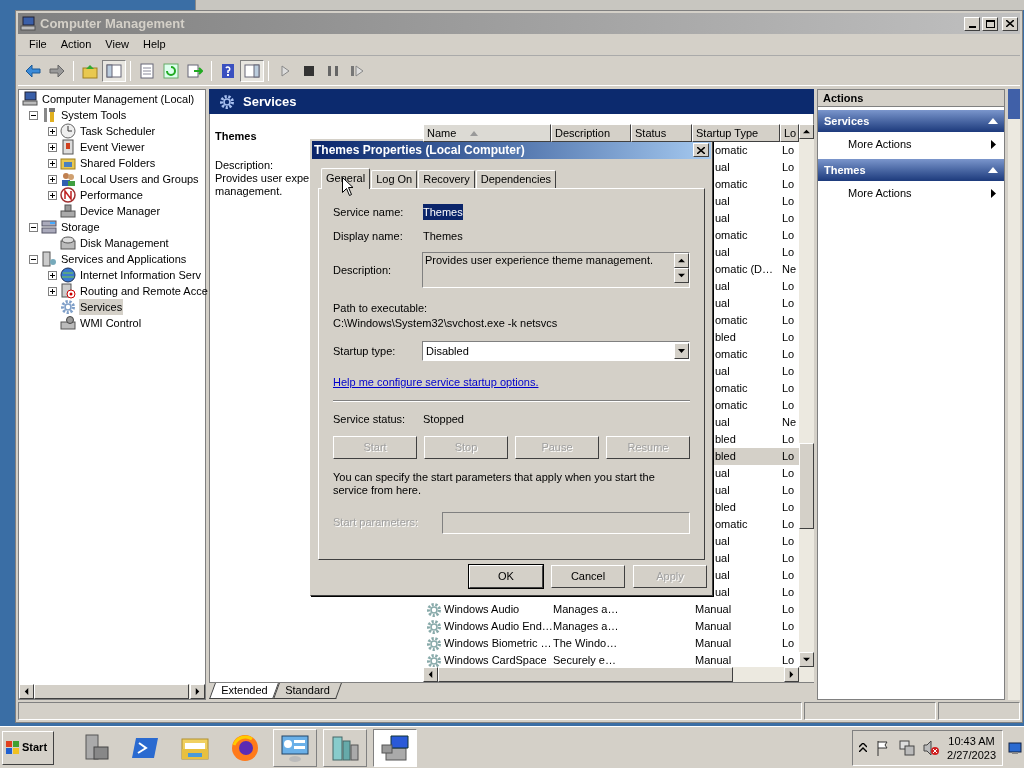 This screenshot has width=1024, height=768. What do you see at coordinates (369, 212) in the screenshot?
I see `field-label: Service name:` at bounding box center [369, 212].